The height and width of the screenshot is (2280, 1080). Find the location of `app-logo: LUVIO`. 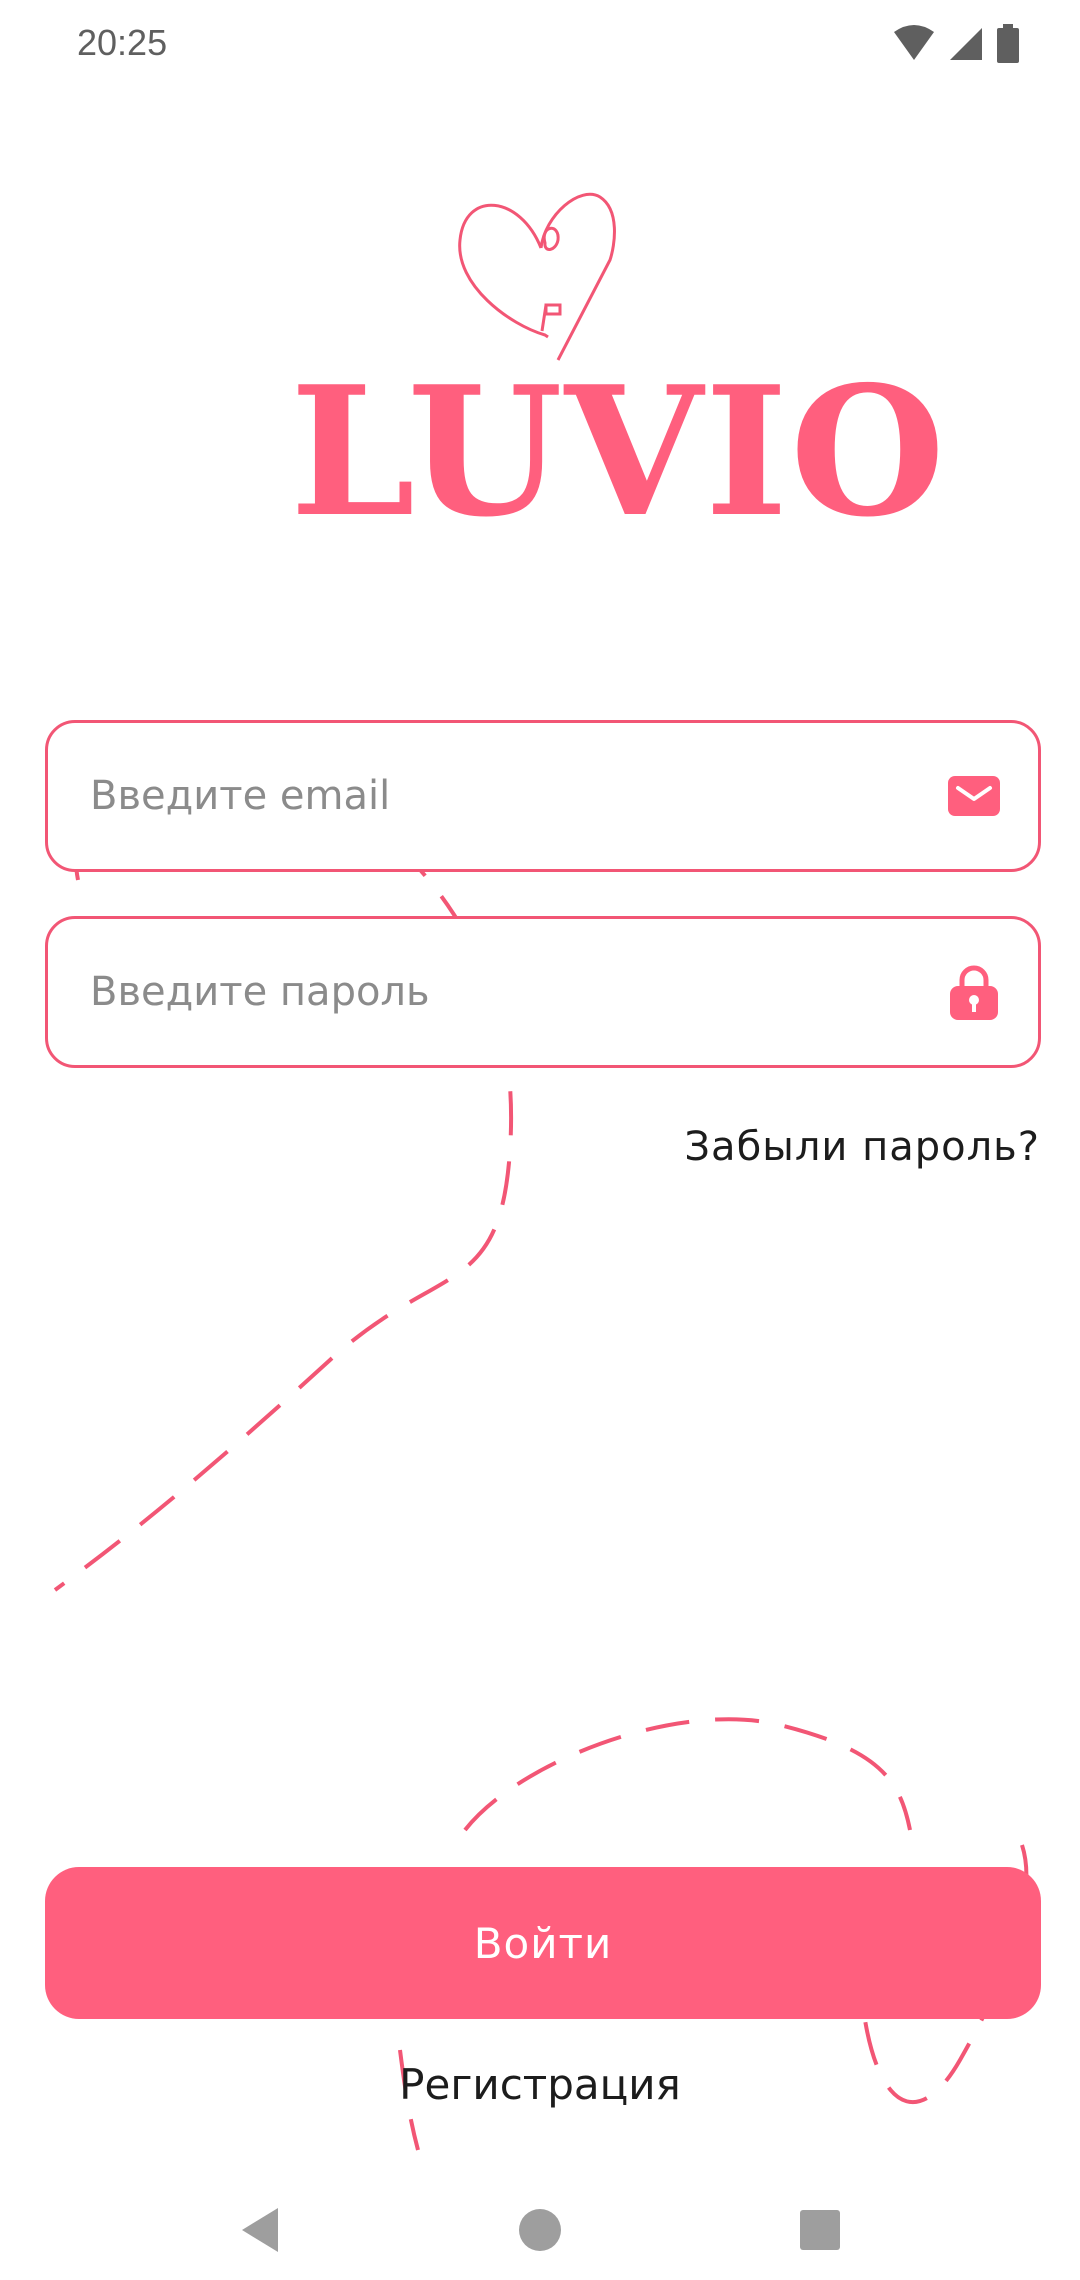

app-logo: LUVIO is located at coordinates (619, 370).